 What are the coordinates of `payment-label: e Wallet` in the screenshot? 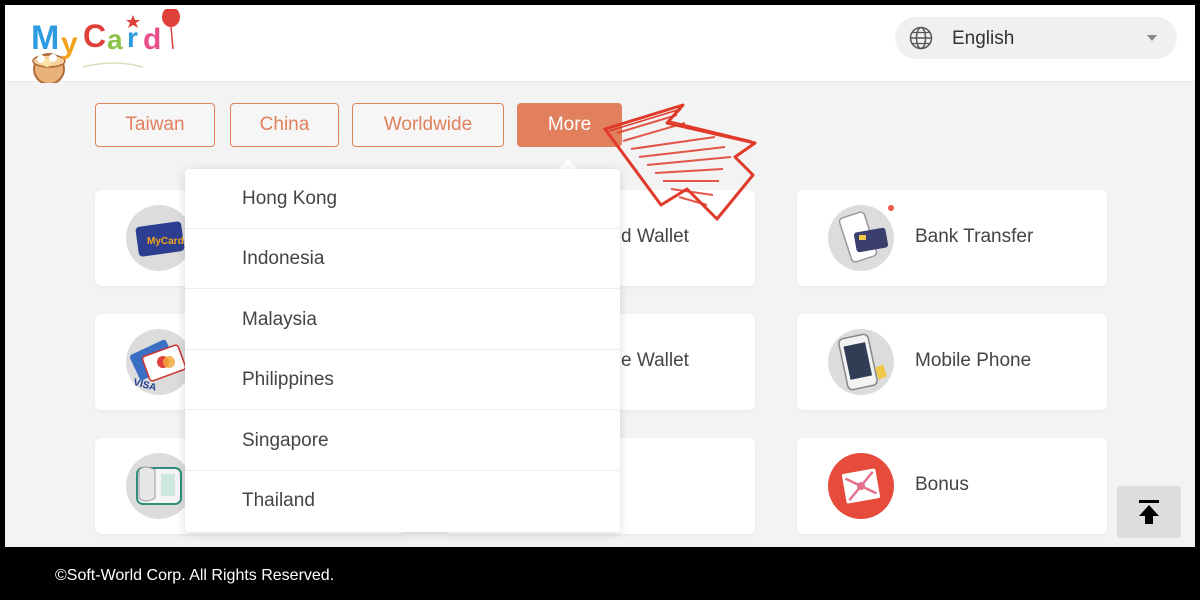 It's located at (655, 360).